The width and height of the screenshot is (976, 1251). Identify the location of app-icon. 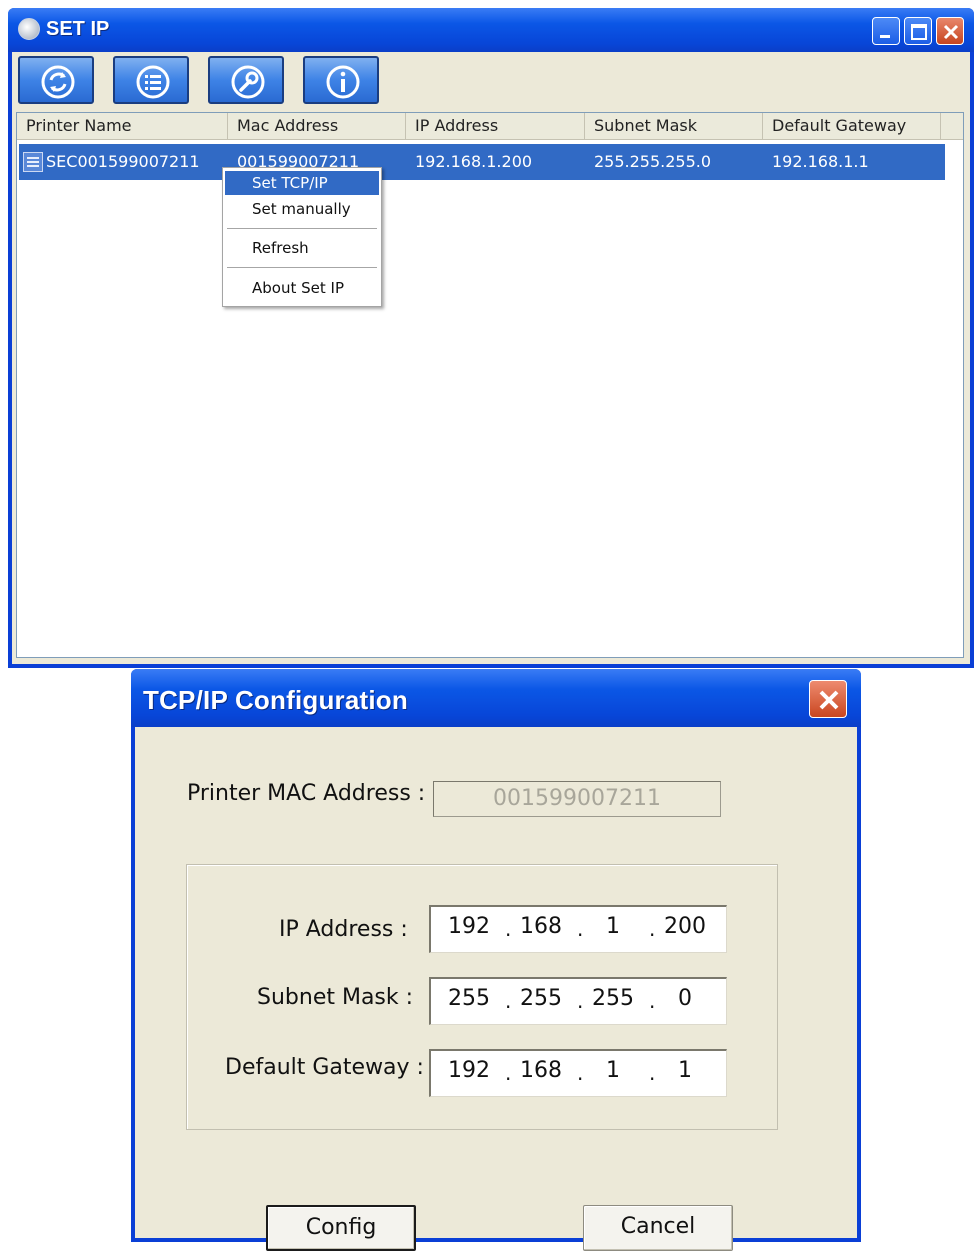
(29, 29).